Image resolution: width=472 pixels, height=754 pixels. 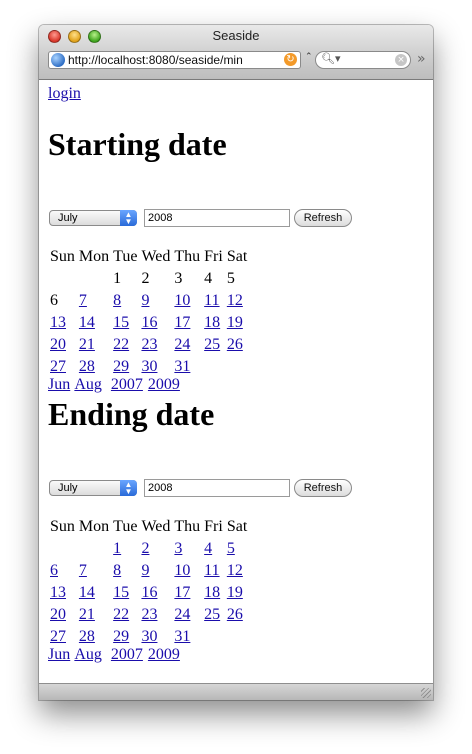 I want to click on day-cell: 10, so click(x=187, y=571).